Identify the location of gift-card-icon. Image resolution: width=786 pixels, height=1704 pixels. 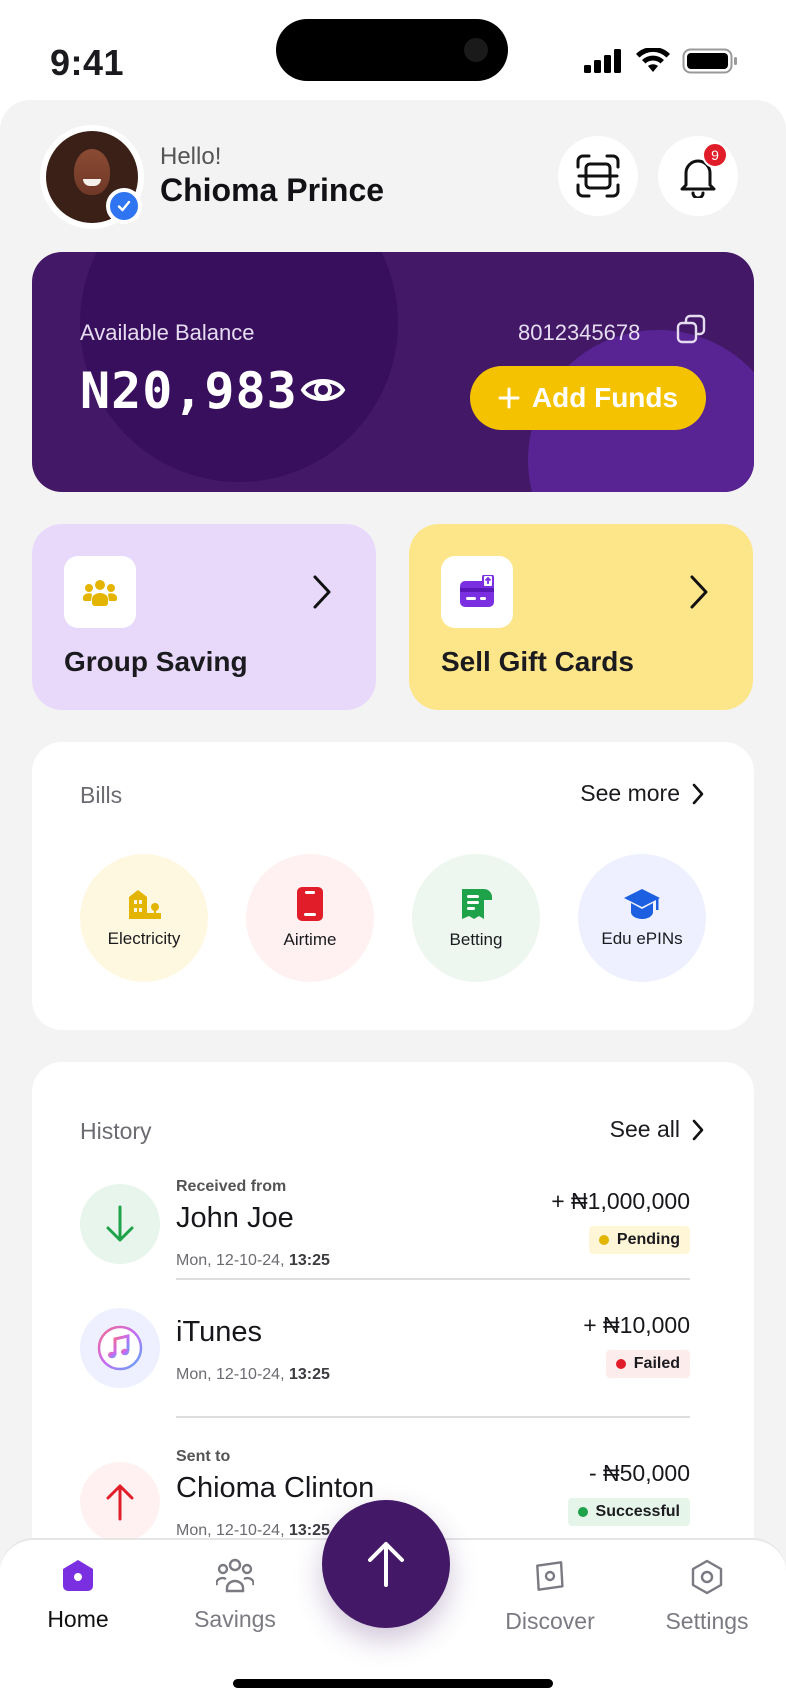
(477, 591).